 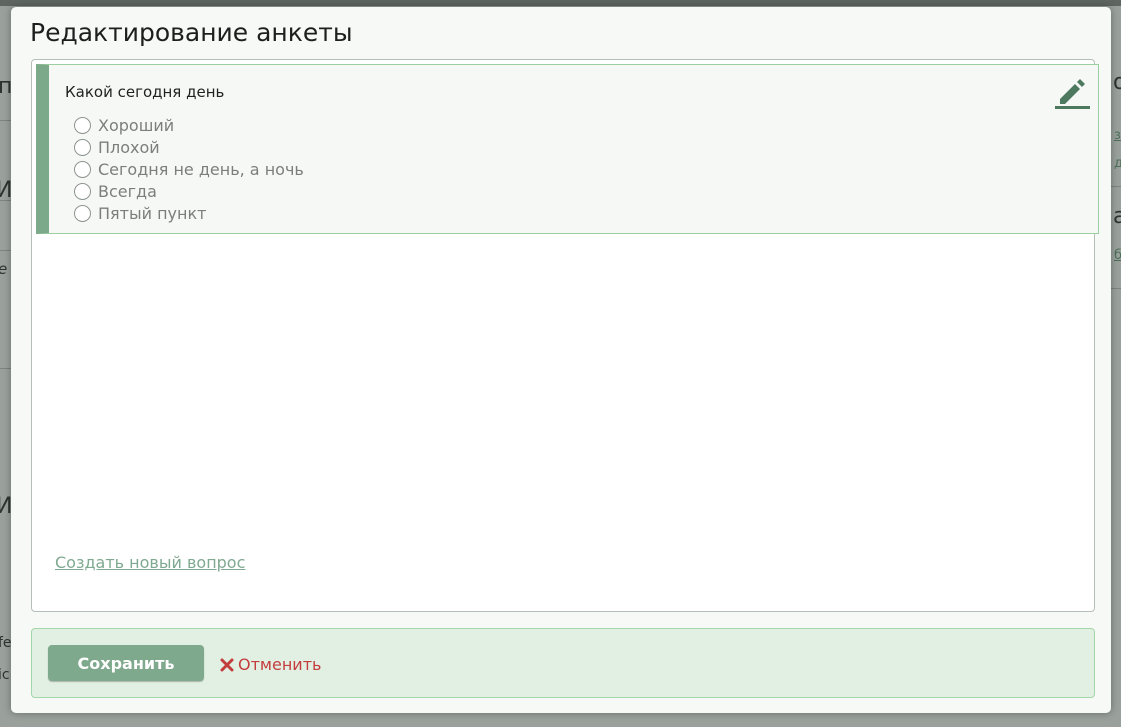 I want to click on answer-option-label: Сегодня не день, а ночь, so click(x=201, y=169).